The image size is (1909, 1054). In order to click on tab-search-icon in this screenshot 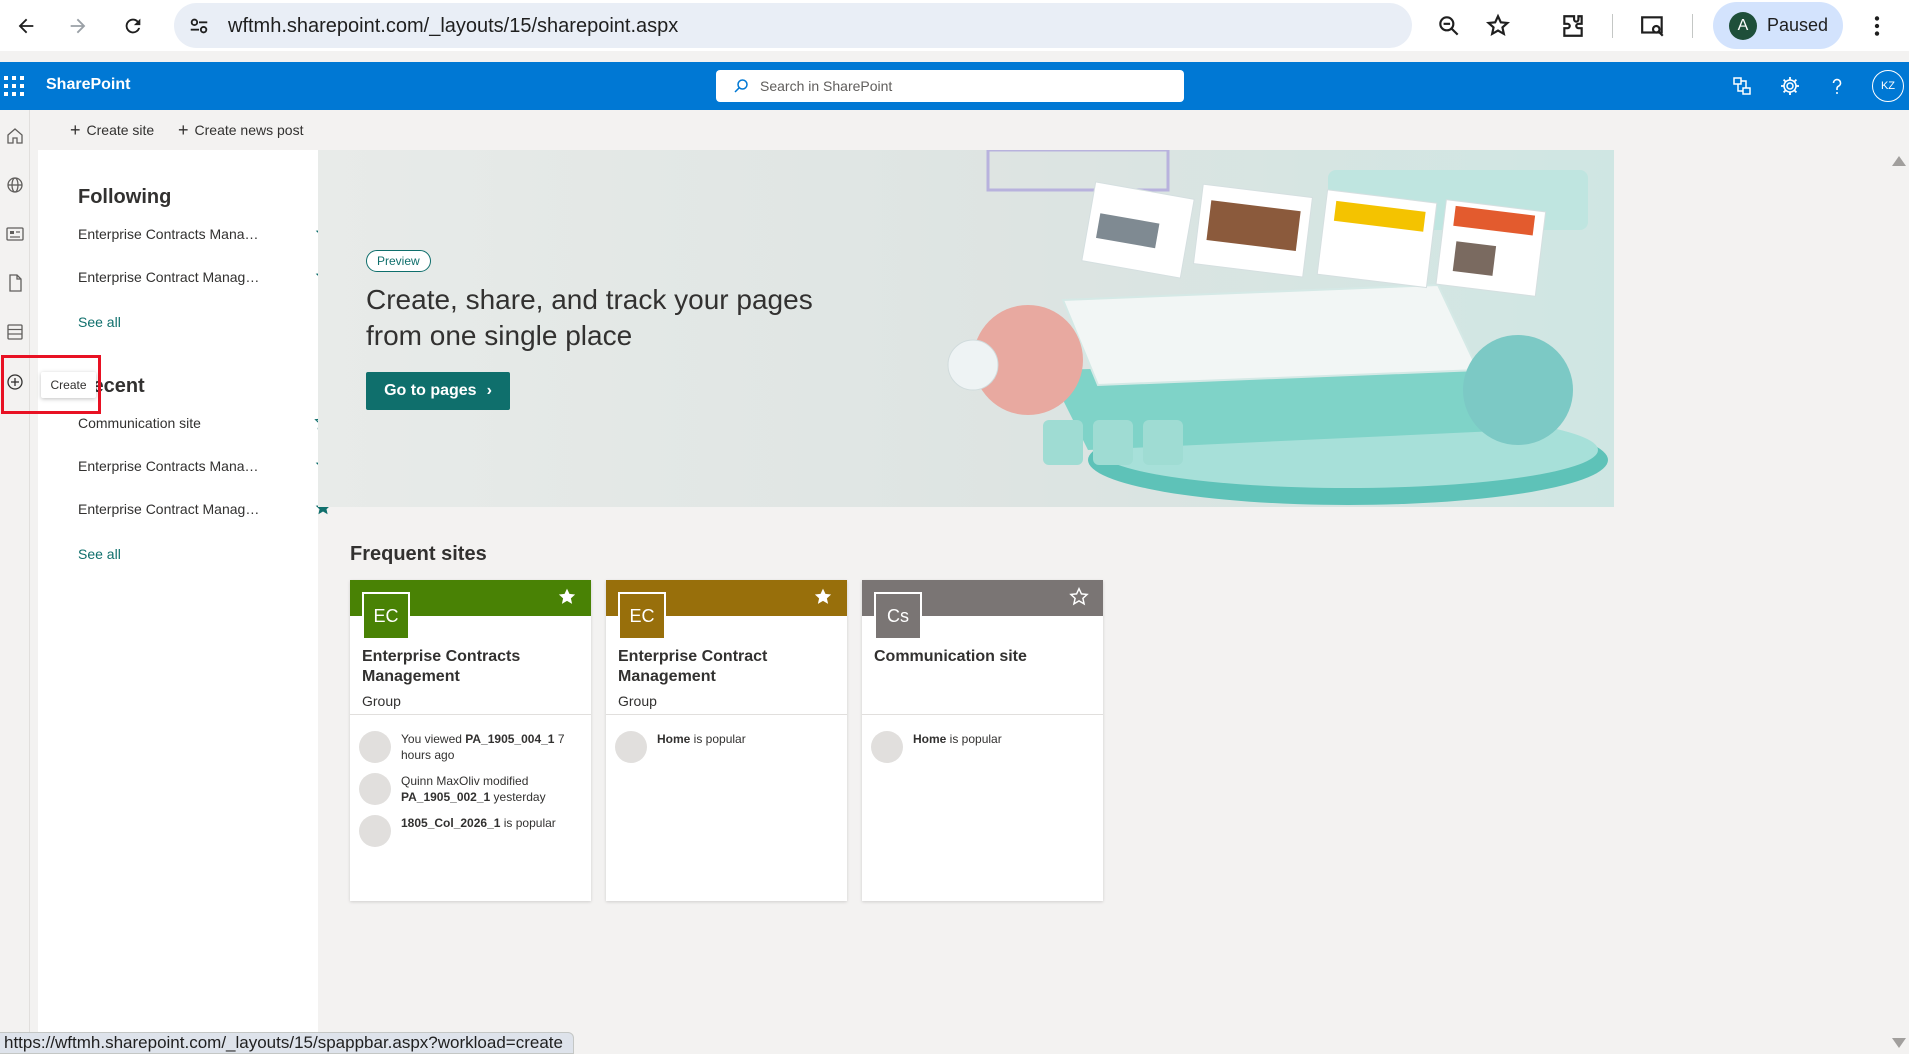, I will do `click(1653, 26)`.